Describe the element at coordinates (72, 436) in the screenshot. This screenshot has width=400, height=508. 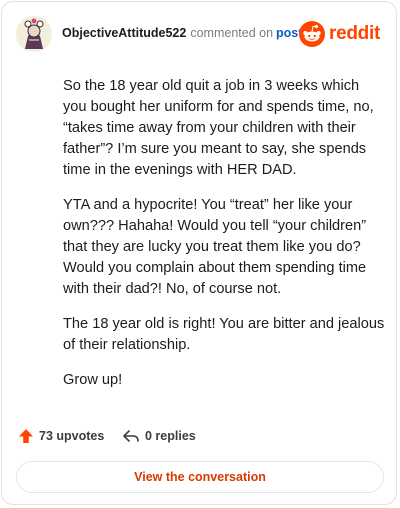
I see `upvotes-count: 73 upvotes` at that location.